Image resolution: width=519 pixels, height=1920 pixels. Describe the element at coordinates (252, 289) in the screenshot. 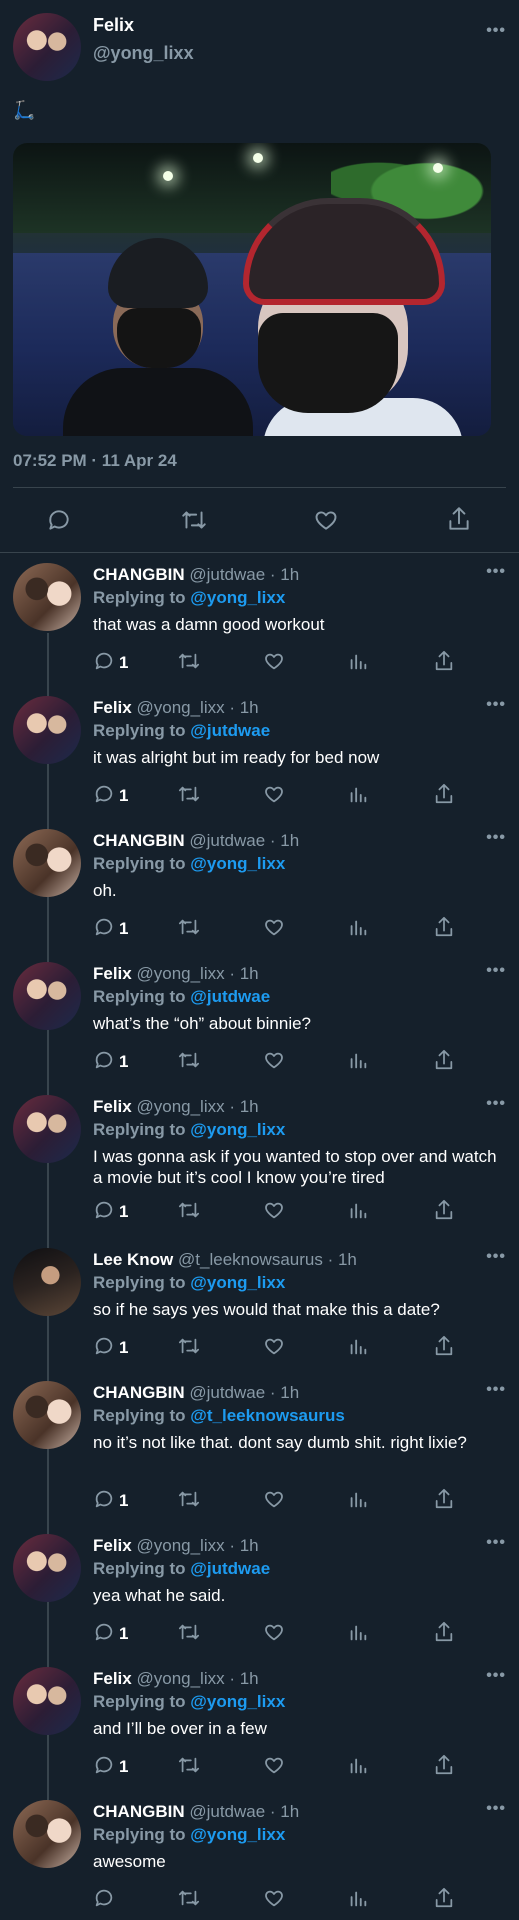

I see `tweet-photo` at that location.